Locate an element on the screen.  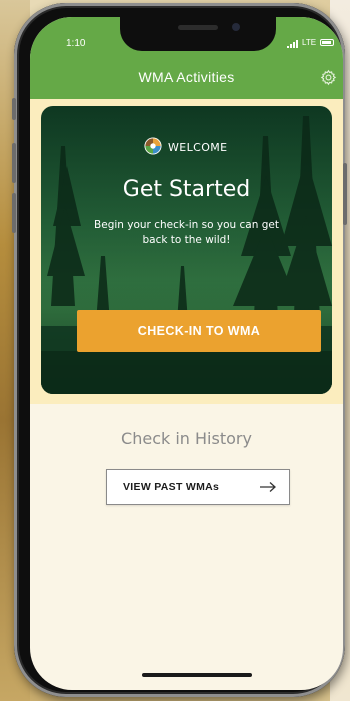
welcome-label: WELCOME is located at coordinates (198, 147).